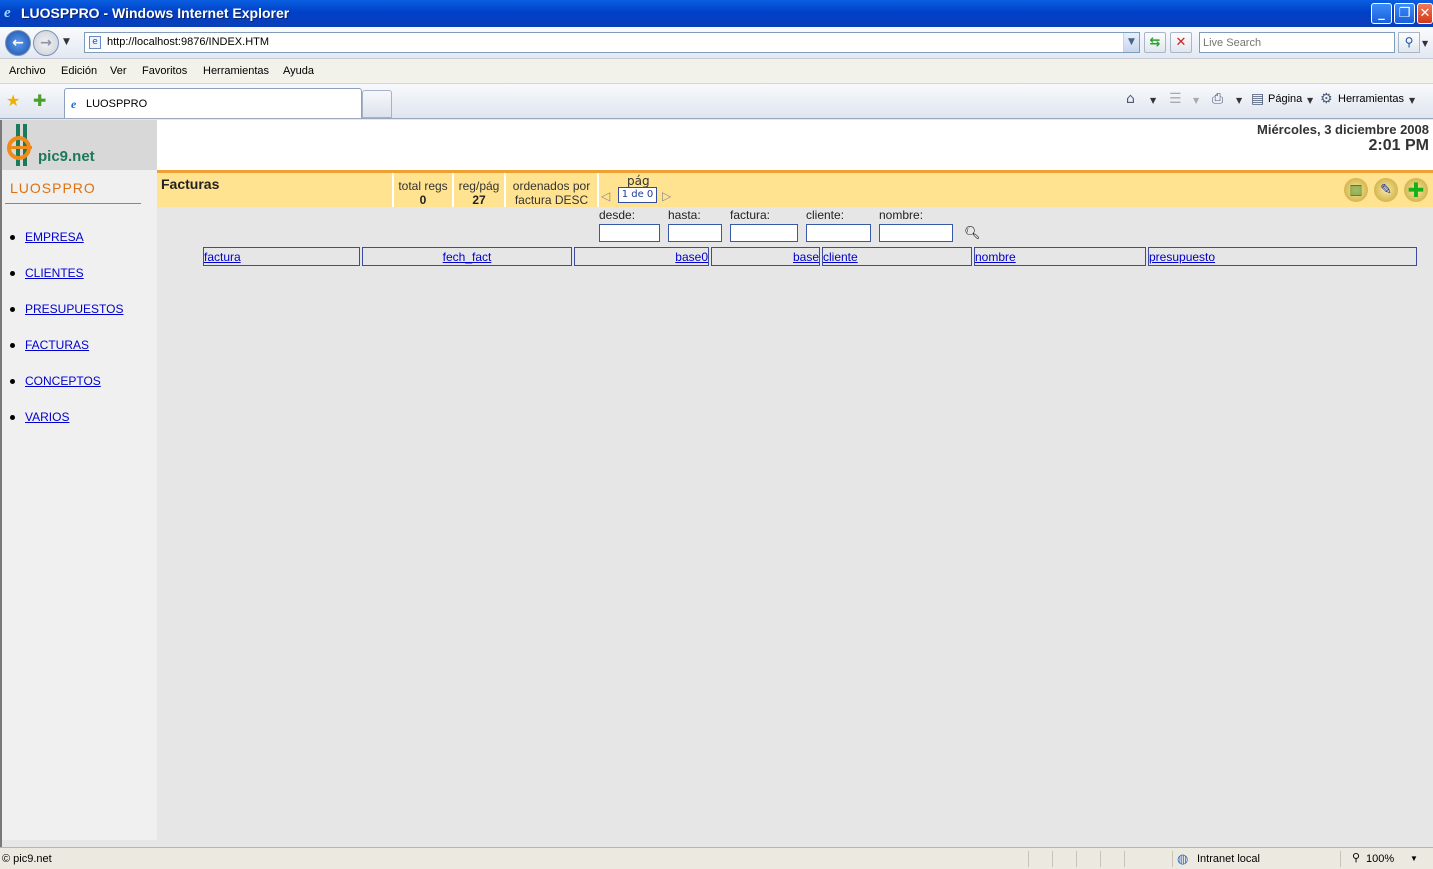 Image resolution: width=1433 pixels, height=869 pixels. What do you see at coordinates (825, 215) in the screenshot?
I see `filter-cliente-label: cliente:` at bounding box center [825, 215].